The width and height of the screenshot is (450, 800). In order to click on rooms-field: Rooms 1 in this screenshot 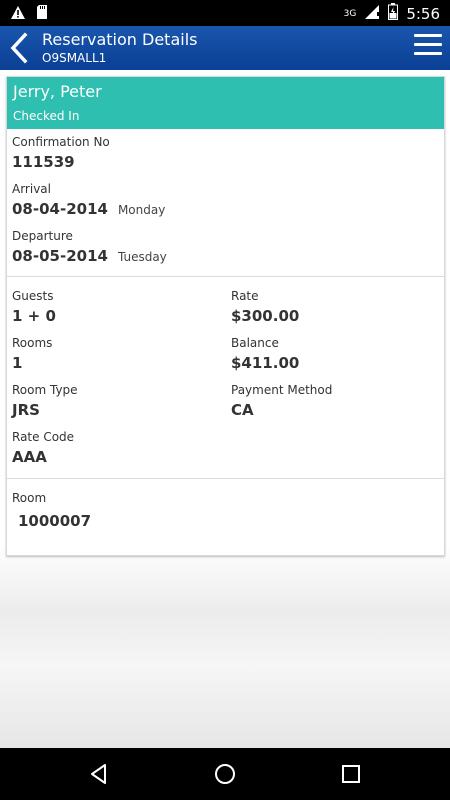, I will do `click(32, 354)`.